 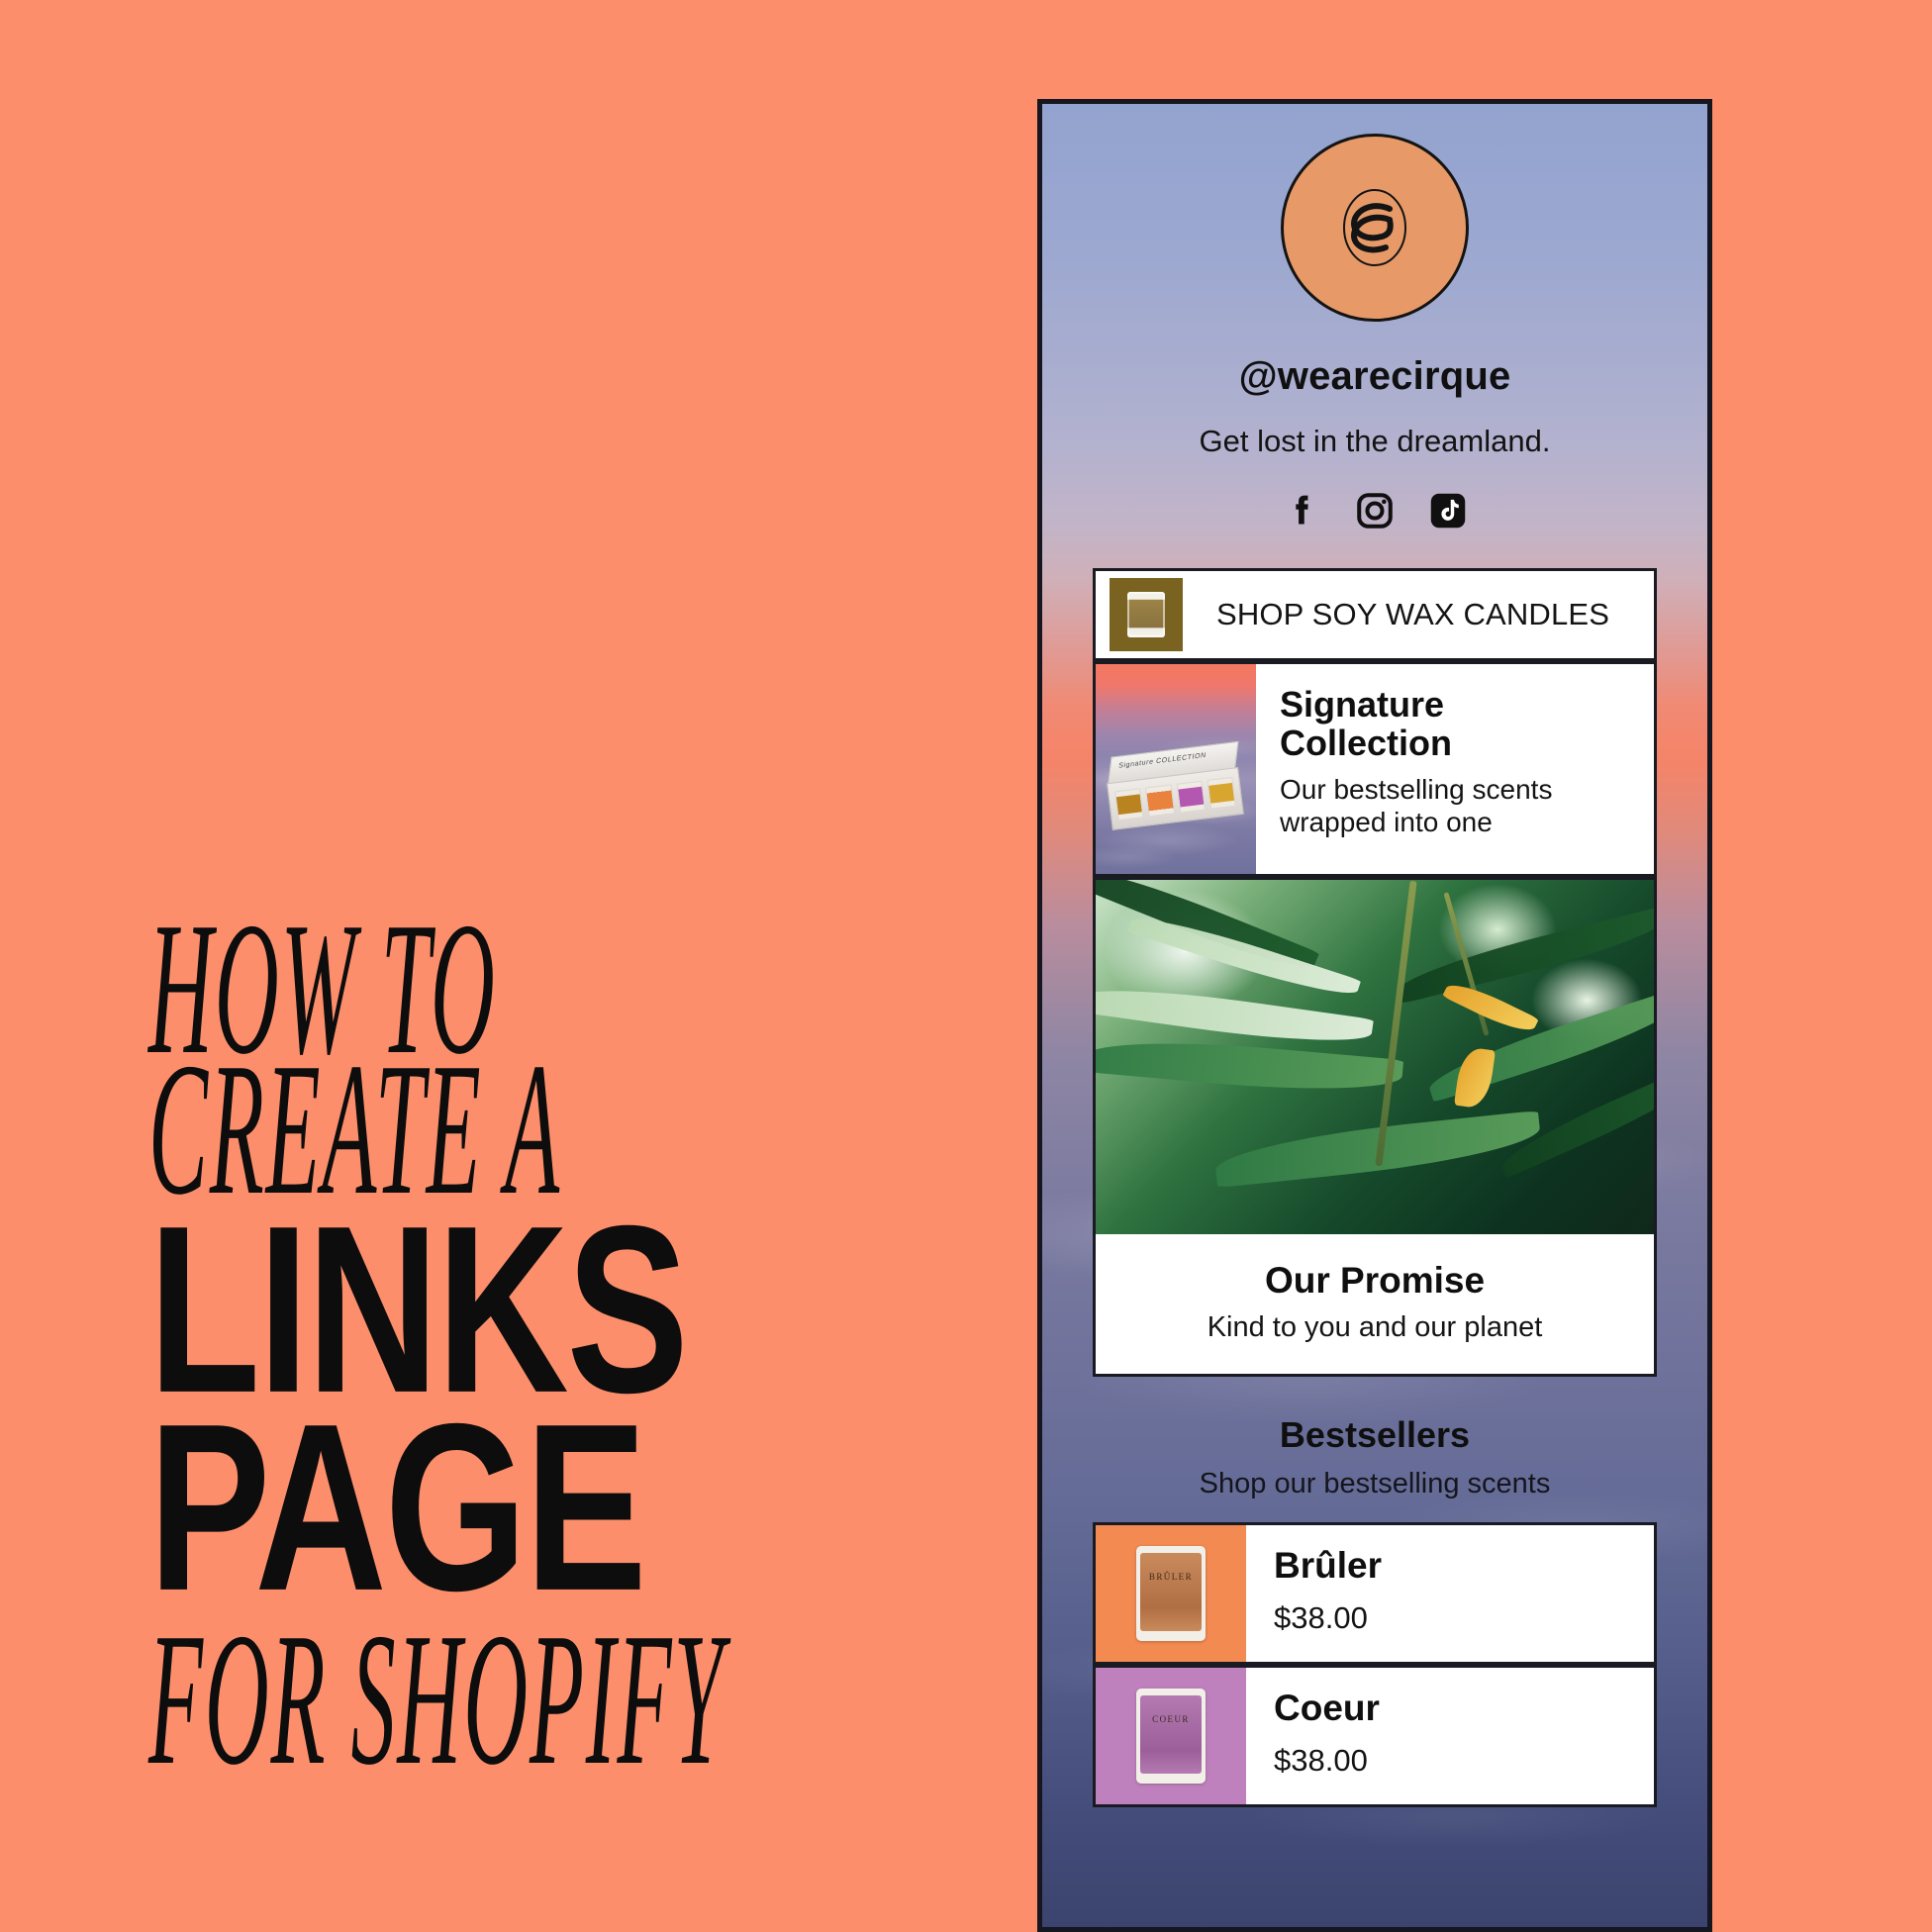 I want to click on avatar, so click(x=1375, y=228).